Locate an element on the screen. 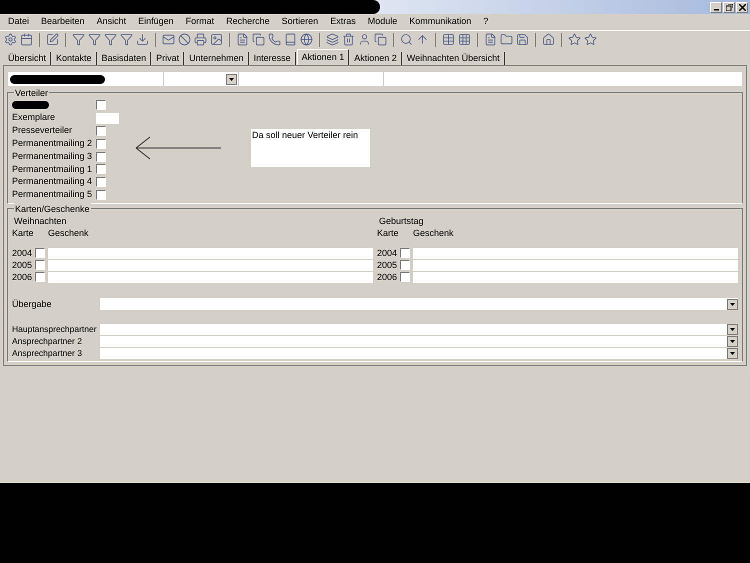 The image size is (750, 563). year-label: 2004 is located at coordinates (387, 253).